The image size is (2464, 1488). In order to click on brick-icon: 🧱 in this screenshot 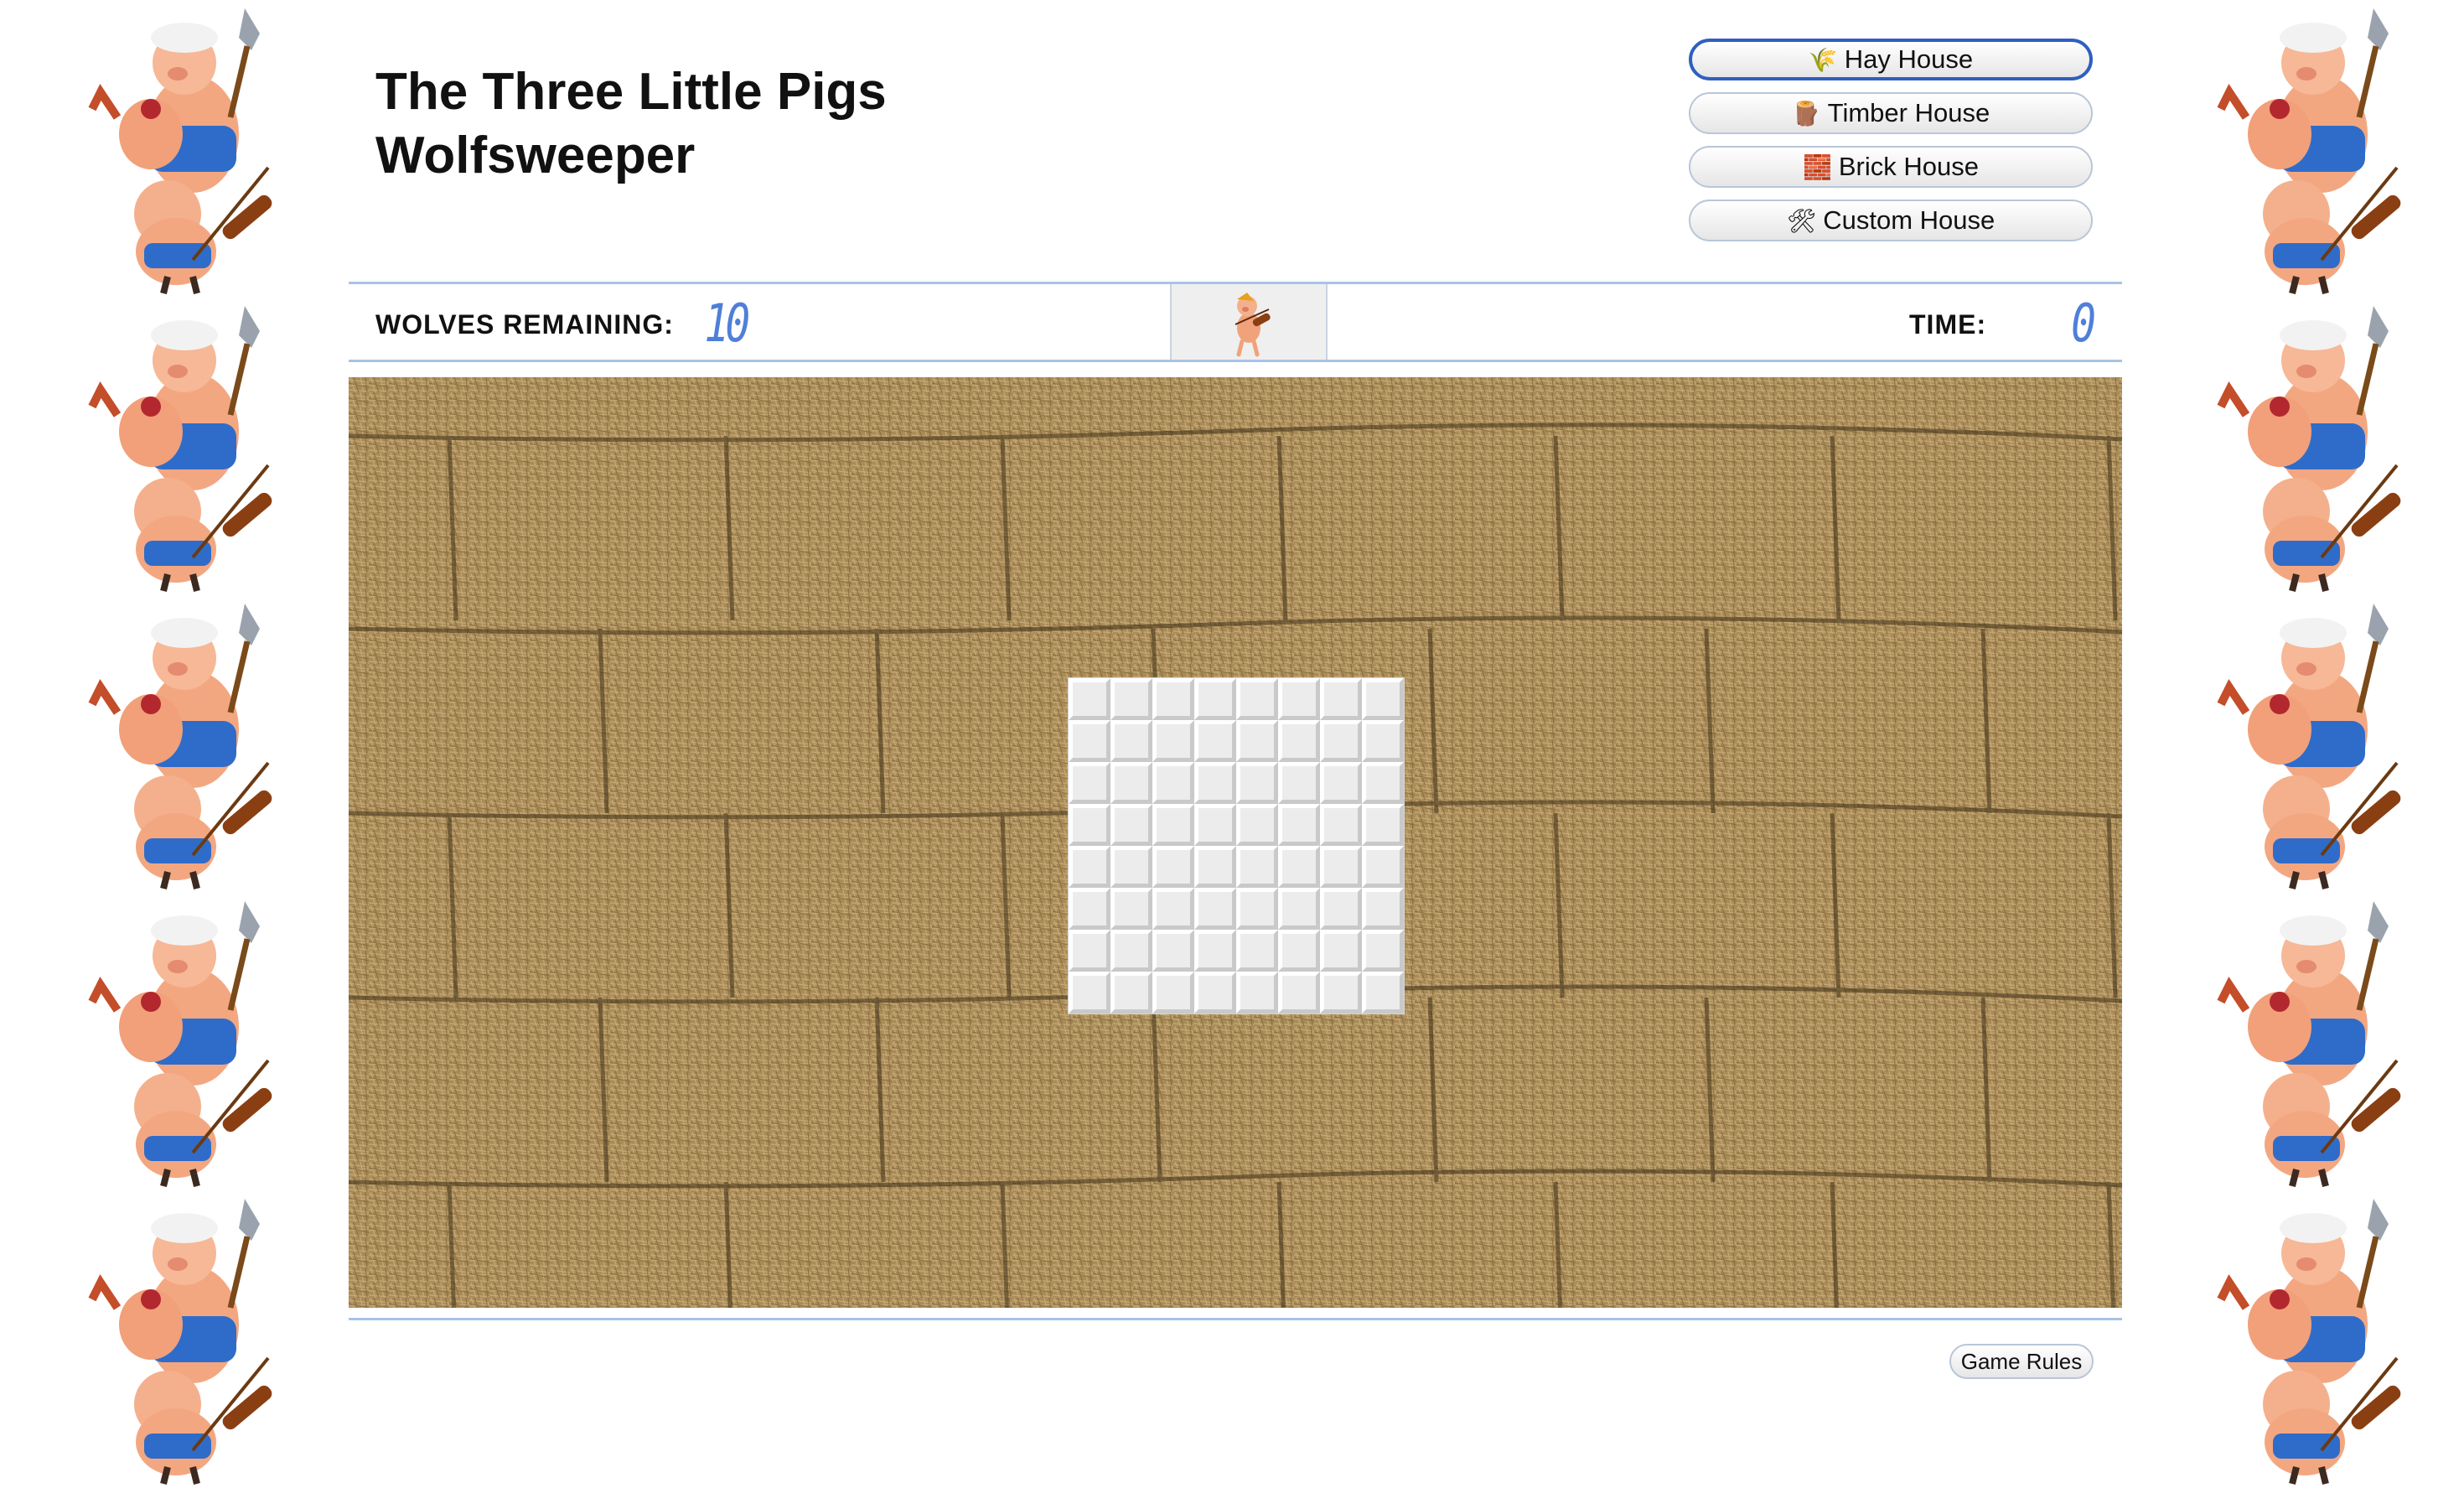, I will do `click(1817, 167)`.